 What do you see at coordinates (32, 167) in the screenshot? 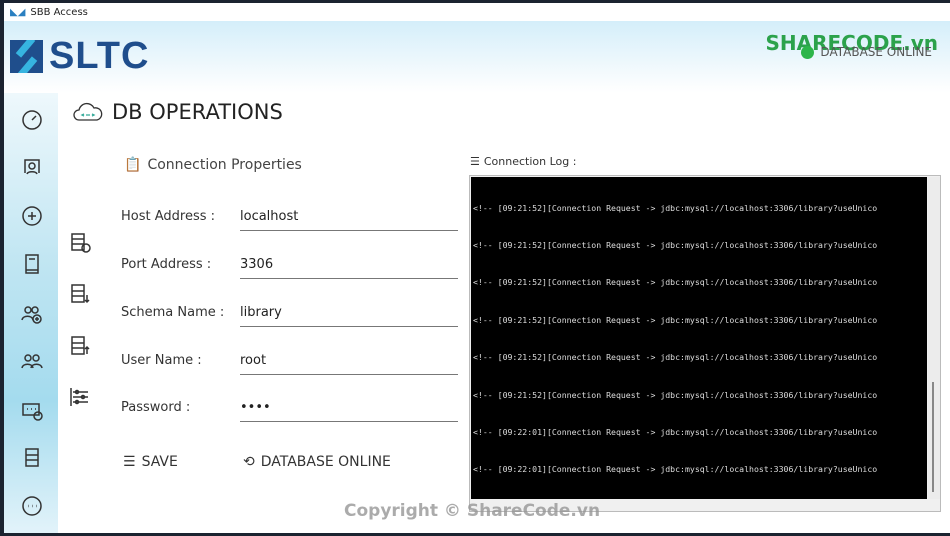
I see `member-icon` at bounding box center [32, 167].